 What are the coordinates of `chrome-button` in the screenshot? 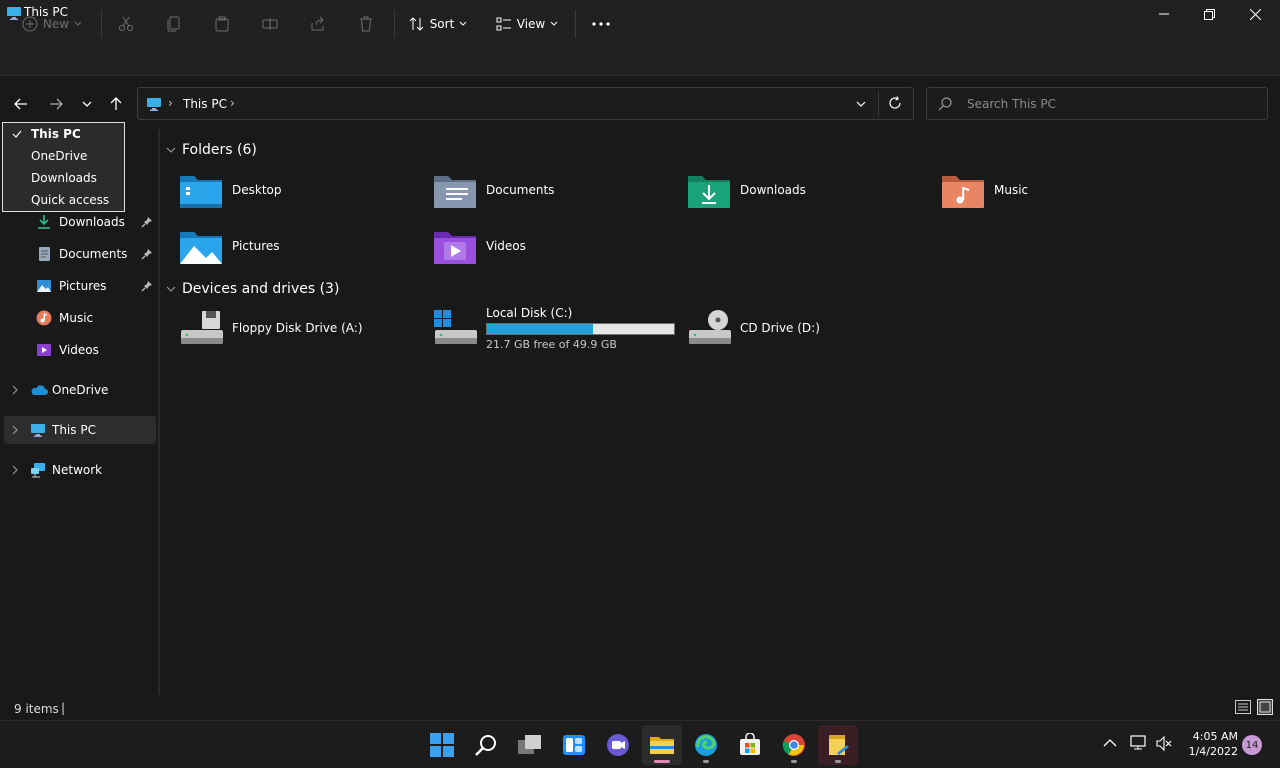 It's located at (794, 745).